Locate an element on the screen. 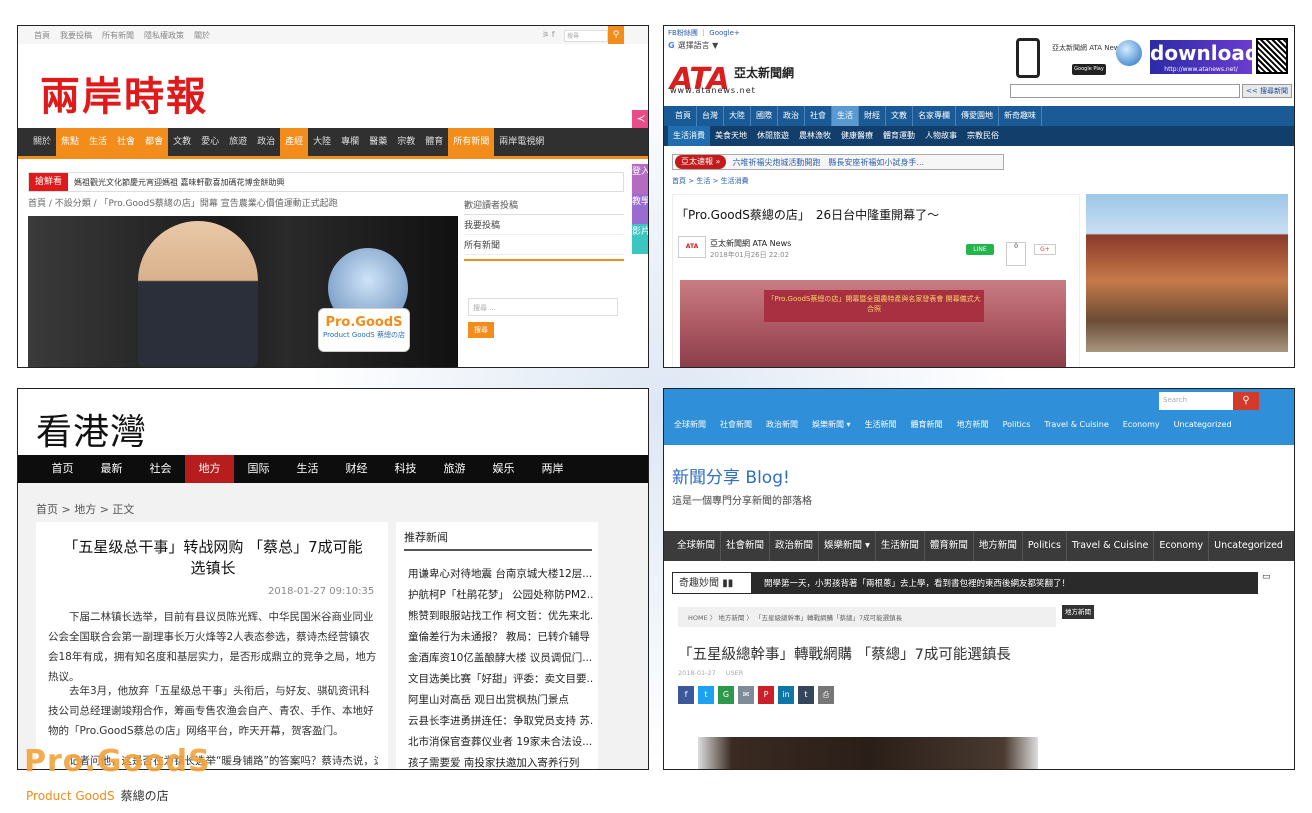 The width and height of the screenshot is (1312, 813). nav-item-active: 地方 is located at coordinates (209, 469).